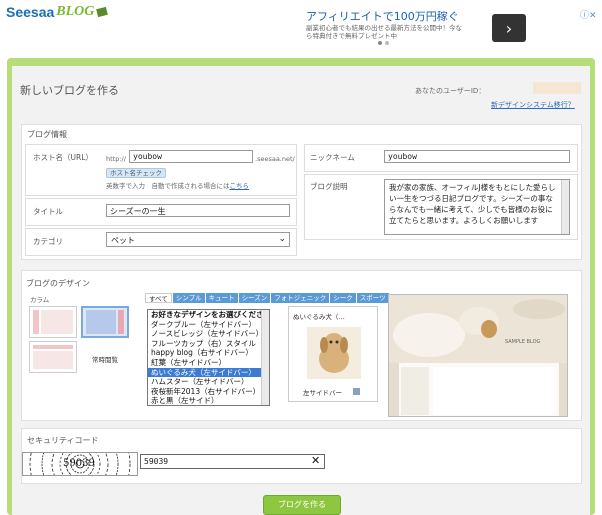 This screenshot has height=515, width=602. I want to click on design-large-preview: SAMPLE BLOG, so click(478, 355).